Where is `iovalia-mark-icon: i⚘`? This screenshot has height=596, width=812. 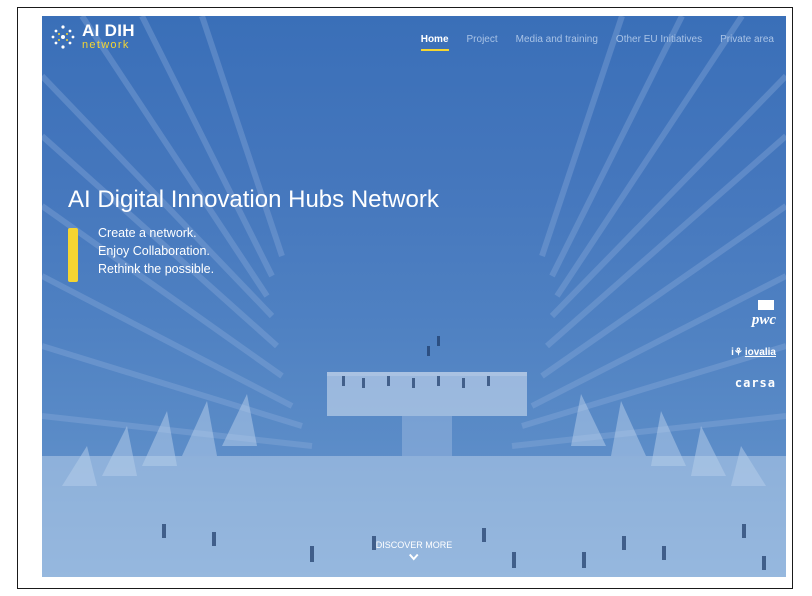
iovalia-mark-icon: i⚘ is located at coordinates (737, 352).